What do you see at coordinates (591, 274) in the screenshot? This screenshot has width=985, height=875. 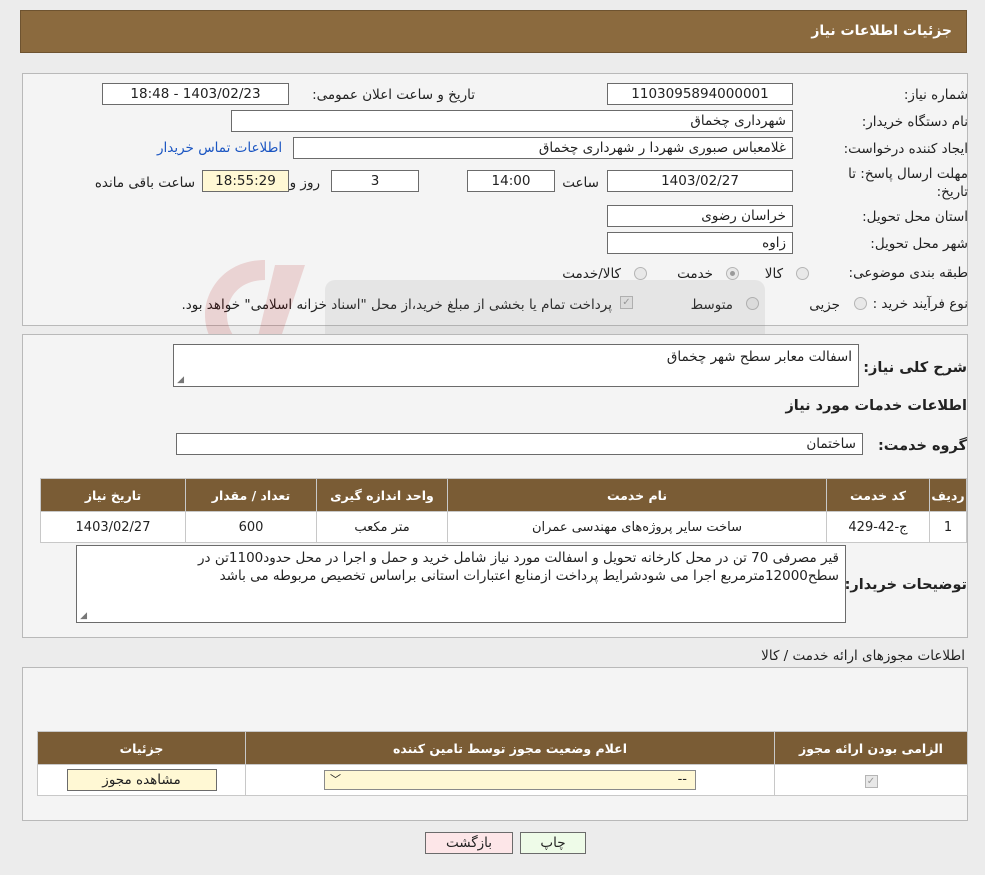 I see `category-option-goods-service: کالا/خدمت` at bounding box center [591, 274].